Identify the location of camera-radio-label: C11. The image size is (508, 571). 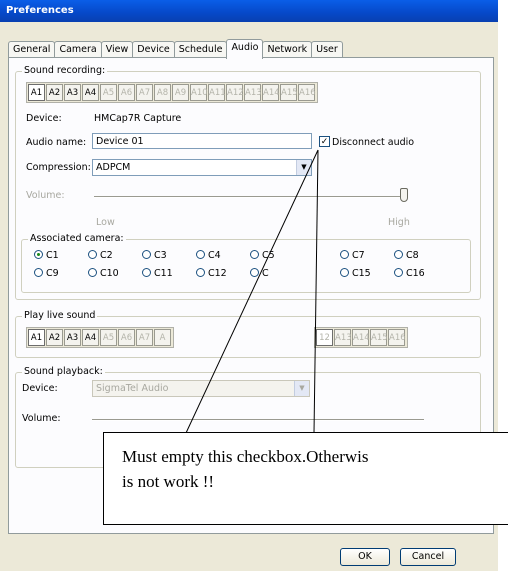
(163, 273).